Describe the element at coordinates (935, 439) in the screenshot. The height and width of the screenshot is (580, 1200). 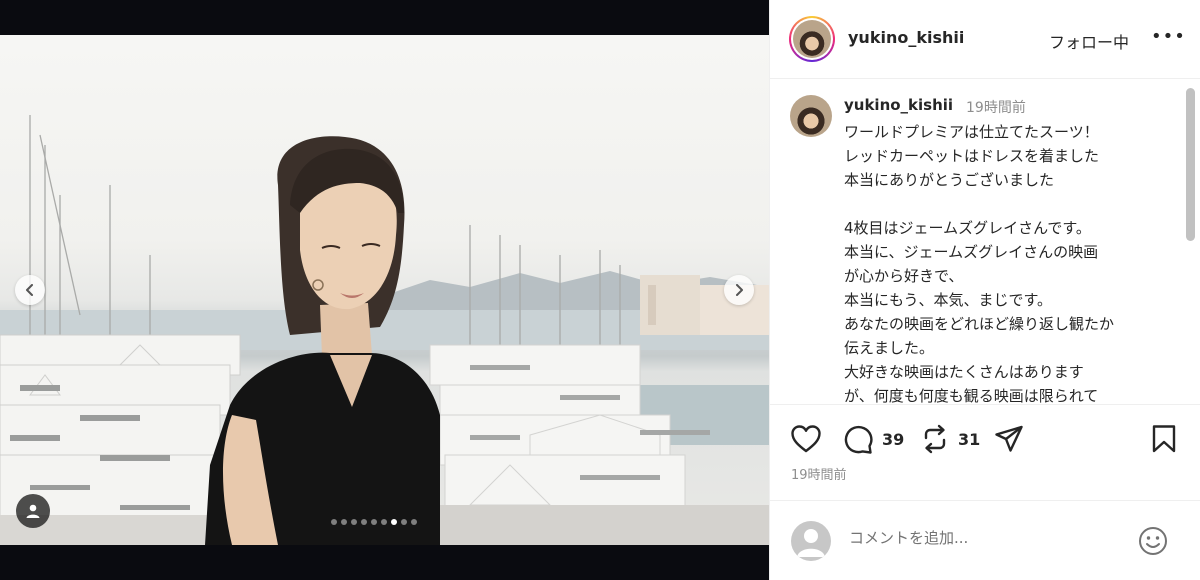
I see `repost-icon` at that location.